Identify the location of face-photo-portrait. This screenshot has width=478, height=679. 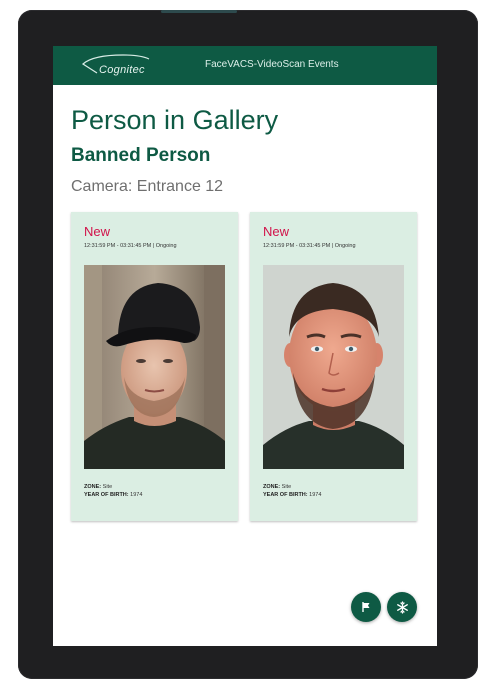
(333, 367).